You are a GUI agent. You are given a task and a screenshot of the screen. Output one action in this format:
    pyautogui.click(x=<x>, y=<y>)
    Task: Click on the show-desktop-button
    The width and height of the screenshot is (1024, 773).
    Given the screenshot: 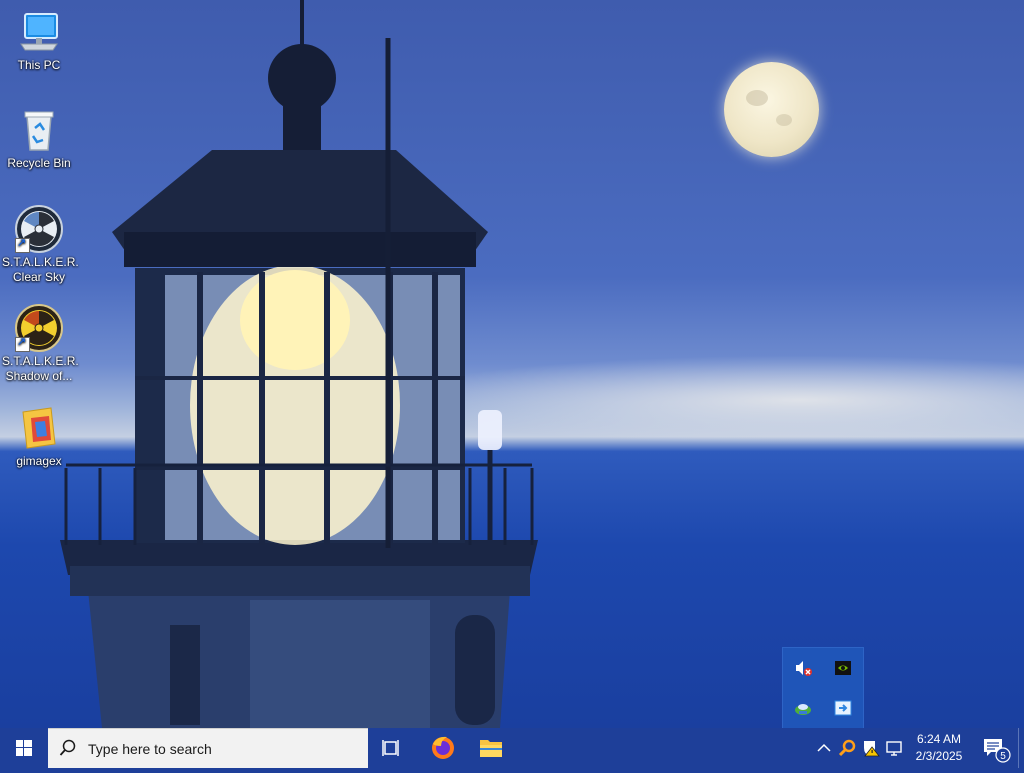 What is the action you would take?
    pyautogui.click(x=1021, y=748)
    